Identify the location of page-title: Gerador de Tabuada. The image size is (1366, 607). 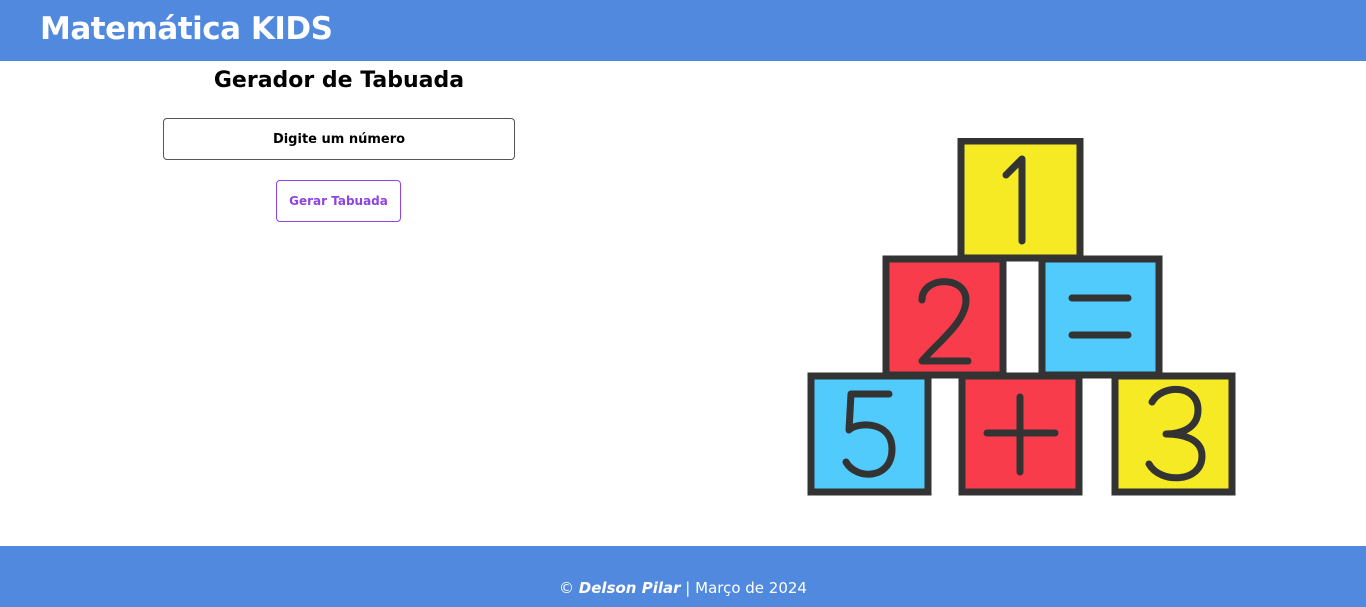
(339, 80).